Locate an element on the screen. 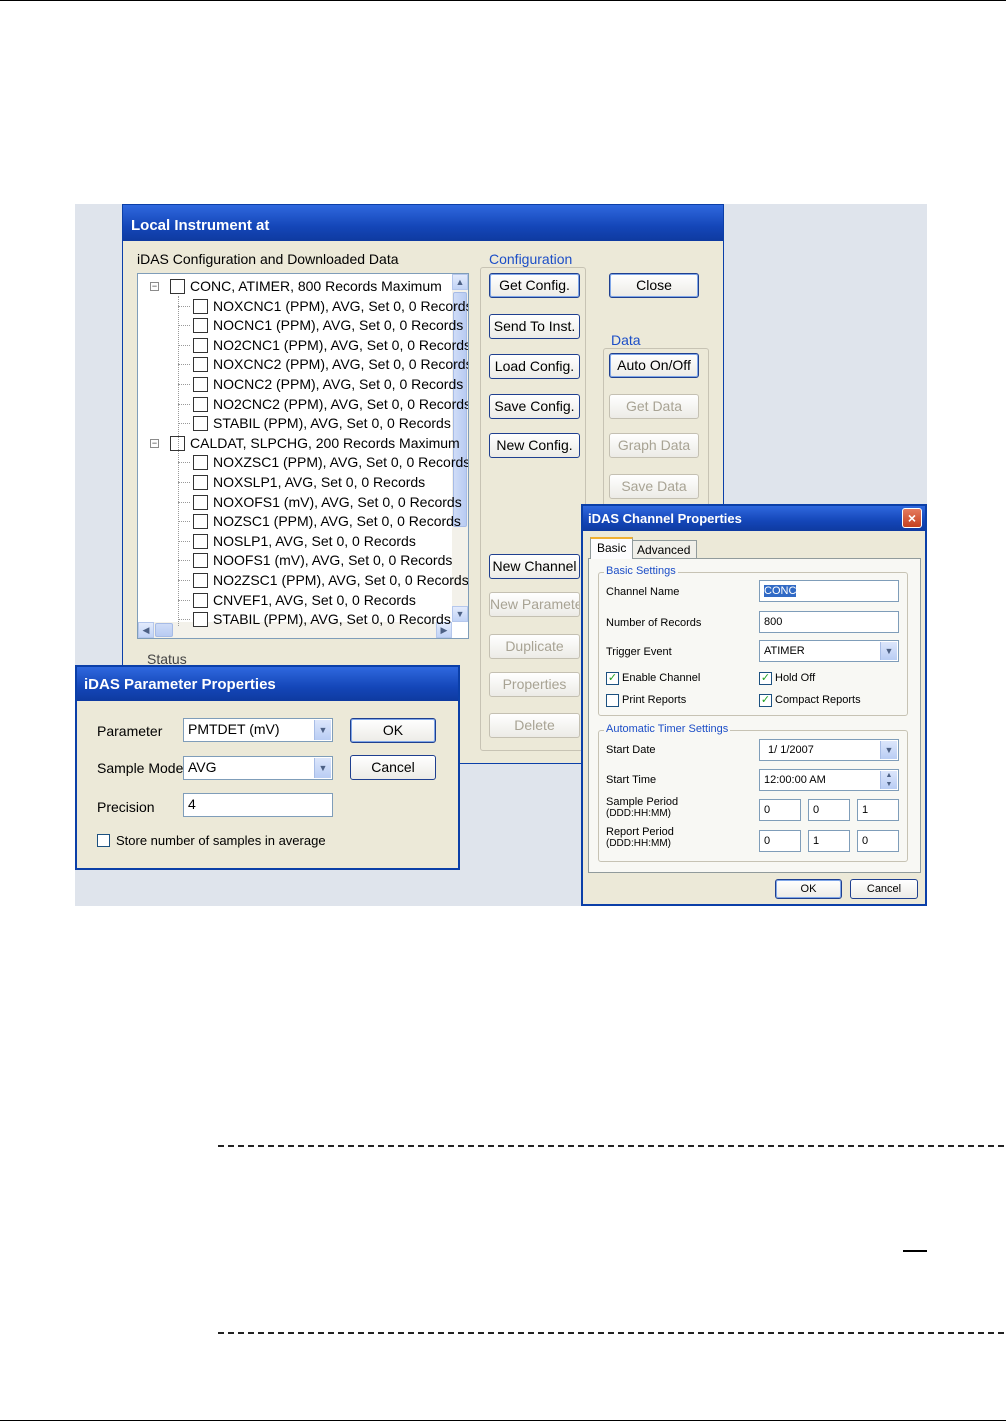 The height and width of the screenshot is (1422, 1006). tree-parameter-node: NOXCNC1 (PPM), AVG, Set 0, 0 Records is located at coordinates (330, 306).